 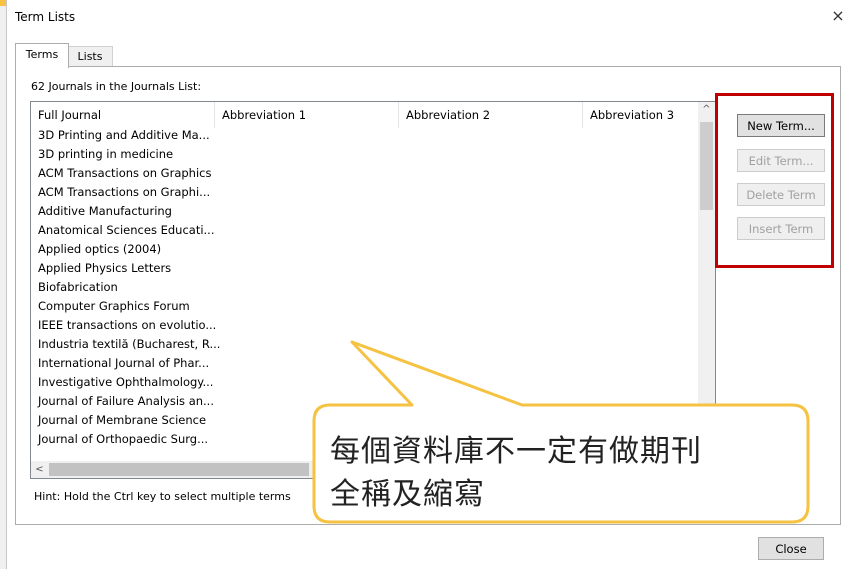 What do you see at coordinates (45, 17) in the screenshot?
I see `window-title: Term Lists` at bounding box center [45, 17].